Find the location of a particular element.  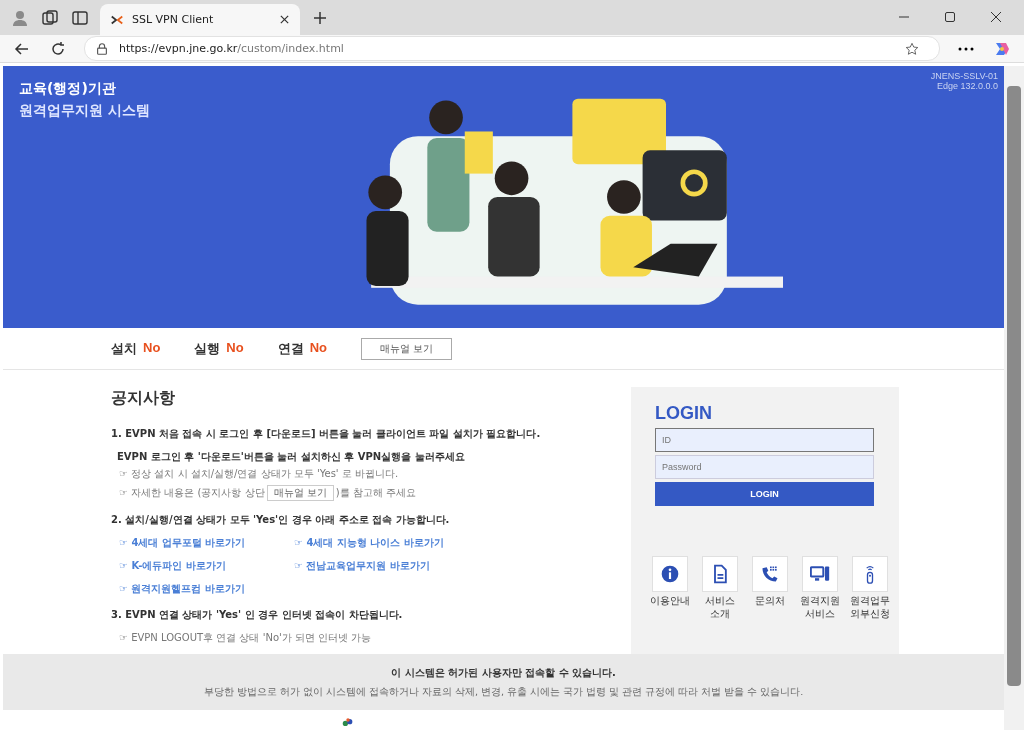

status-label: 연결 is located at coordinates (290, 348).